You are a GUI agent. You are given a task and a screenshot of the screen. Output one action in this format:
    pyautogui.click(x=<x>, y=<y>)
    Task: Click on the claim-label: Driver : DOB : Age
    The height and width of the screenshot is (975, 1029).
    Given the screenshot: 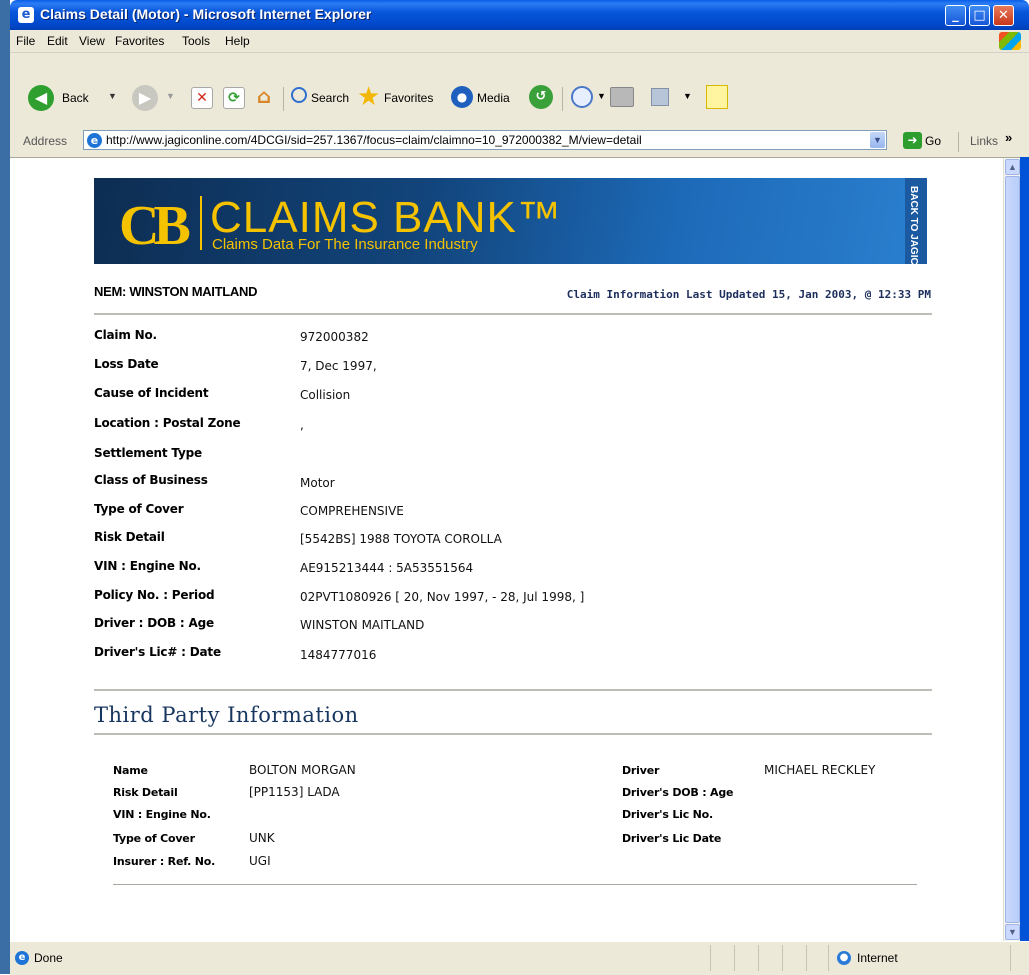 What is the action you would take?
    pyautogui.click(x=154, y=623)
    